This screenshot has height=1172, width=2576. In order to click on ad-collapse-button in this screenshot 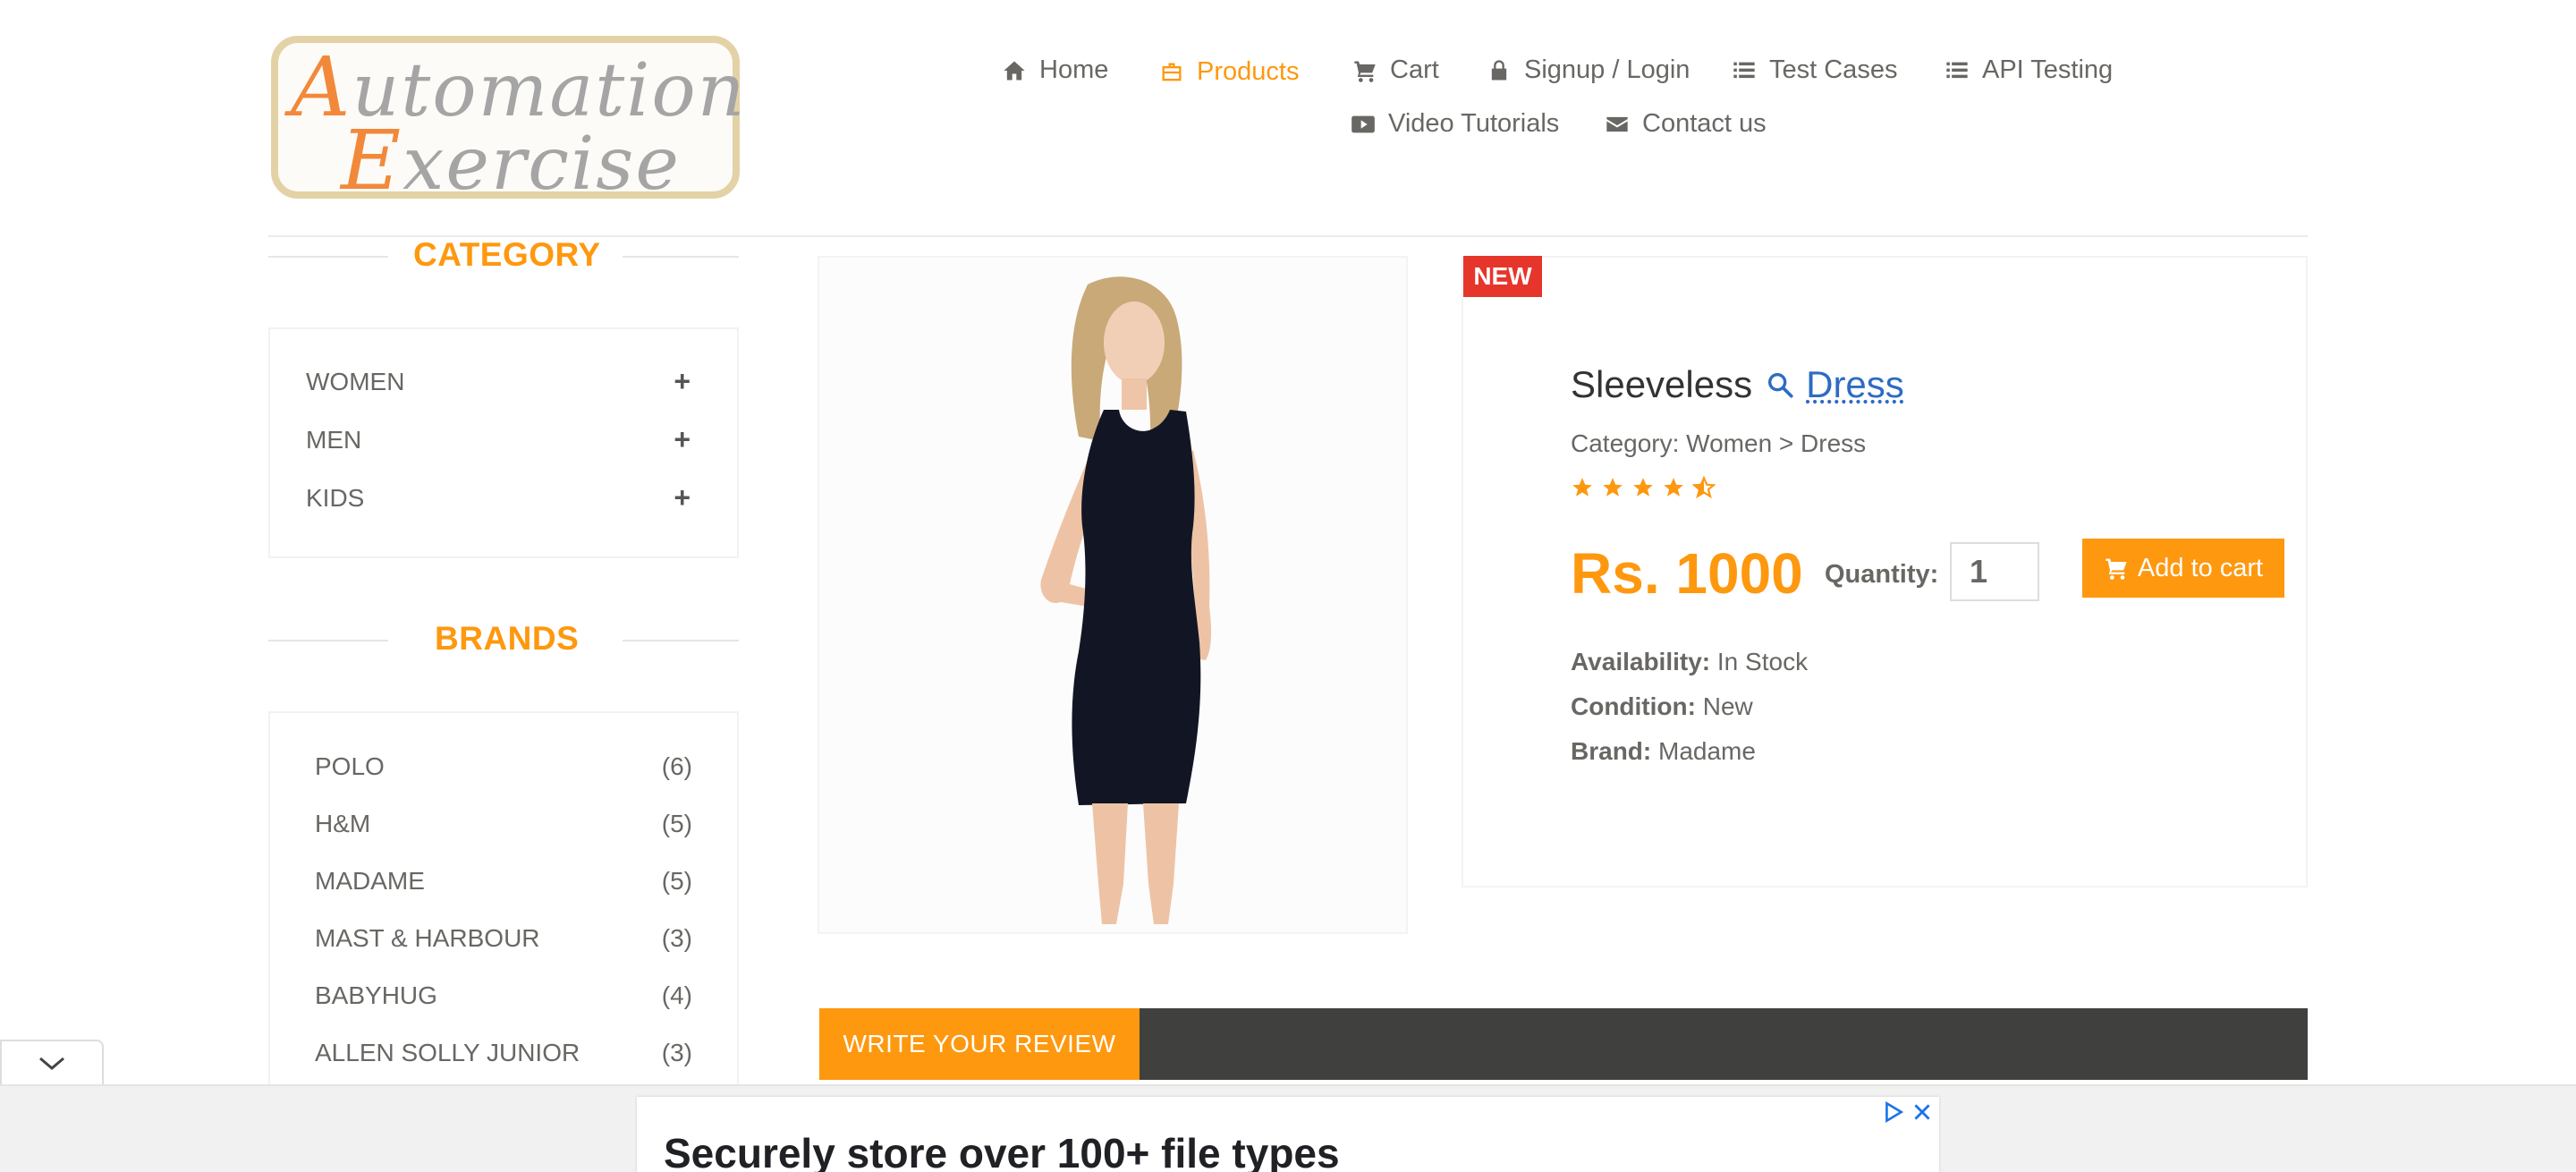, I will do `click(52, 1063)`.